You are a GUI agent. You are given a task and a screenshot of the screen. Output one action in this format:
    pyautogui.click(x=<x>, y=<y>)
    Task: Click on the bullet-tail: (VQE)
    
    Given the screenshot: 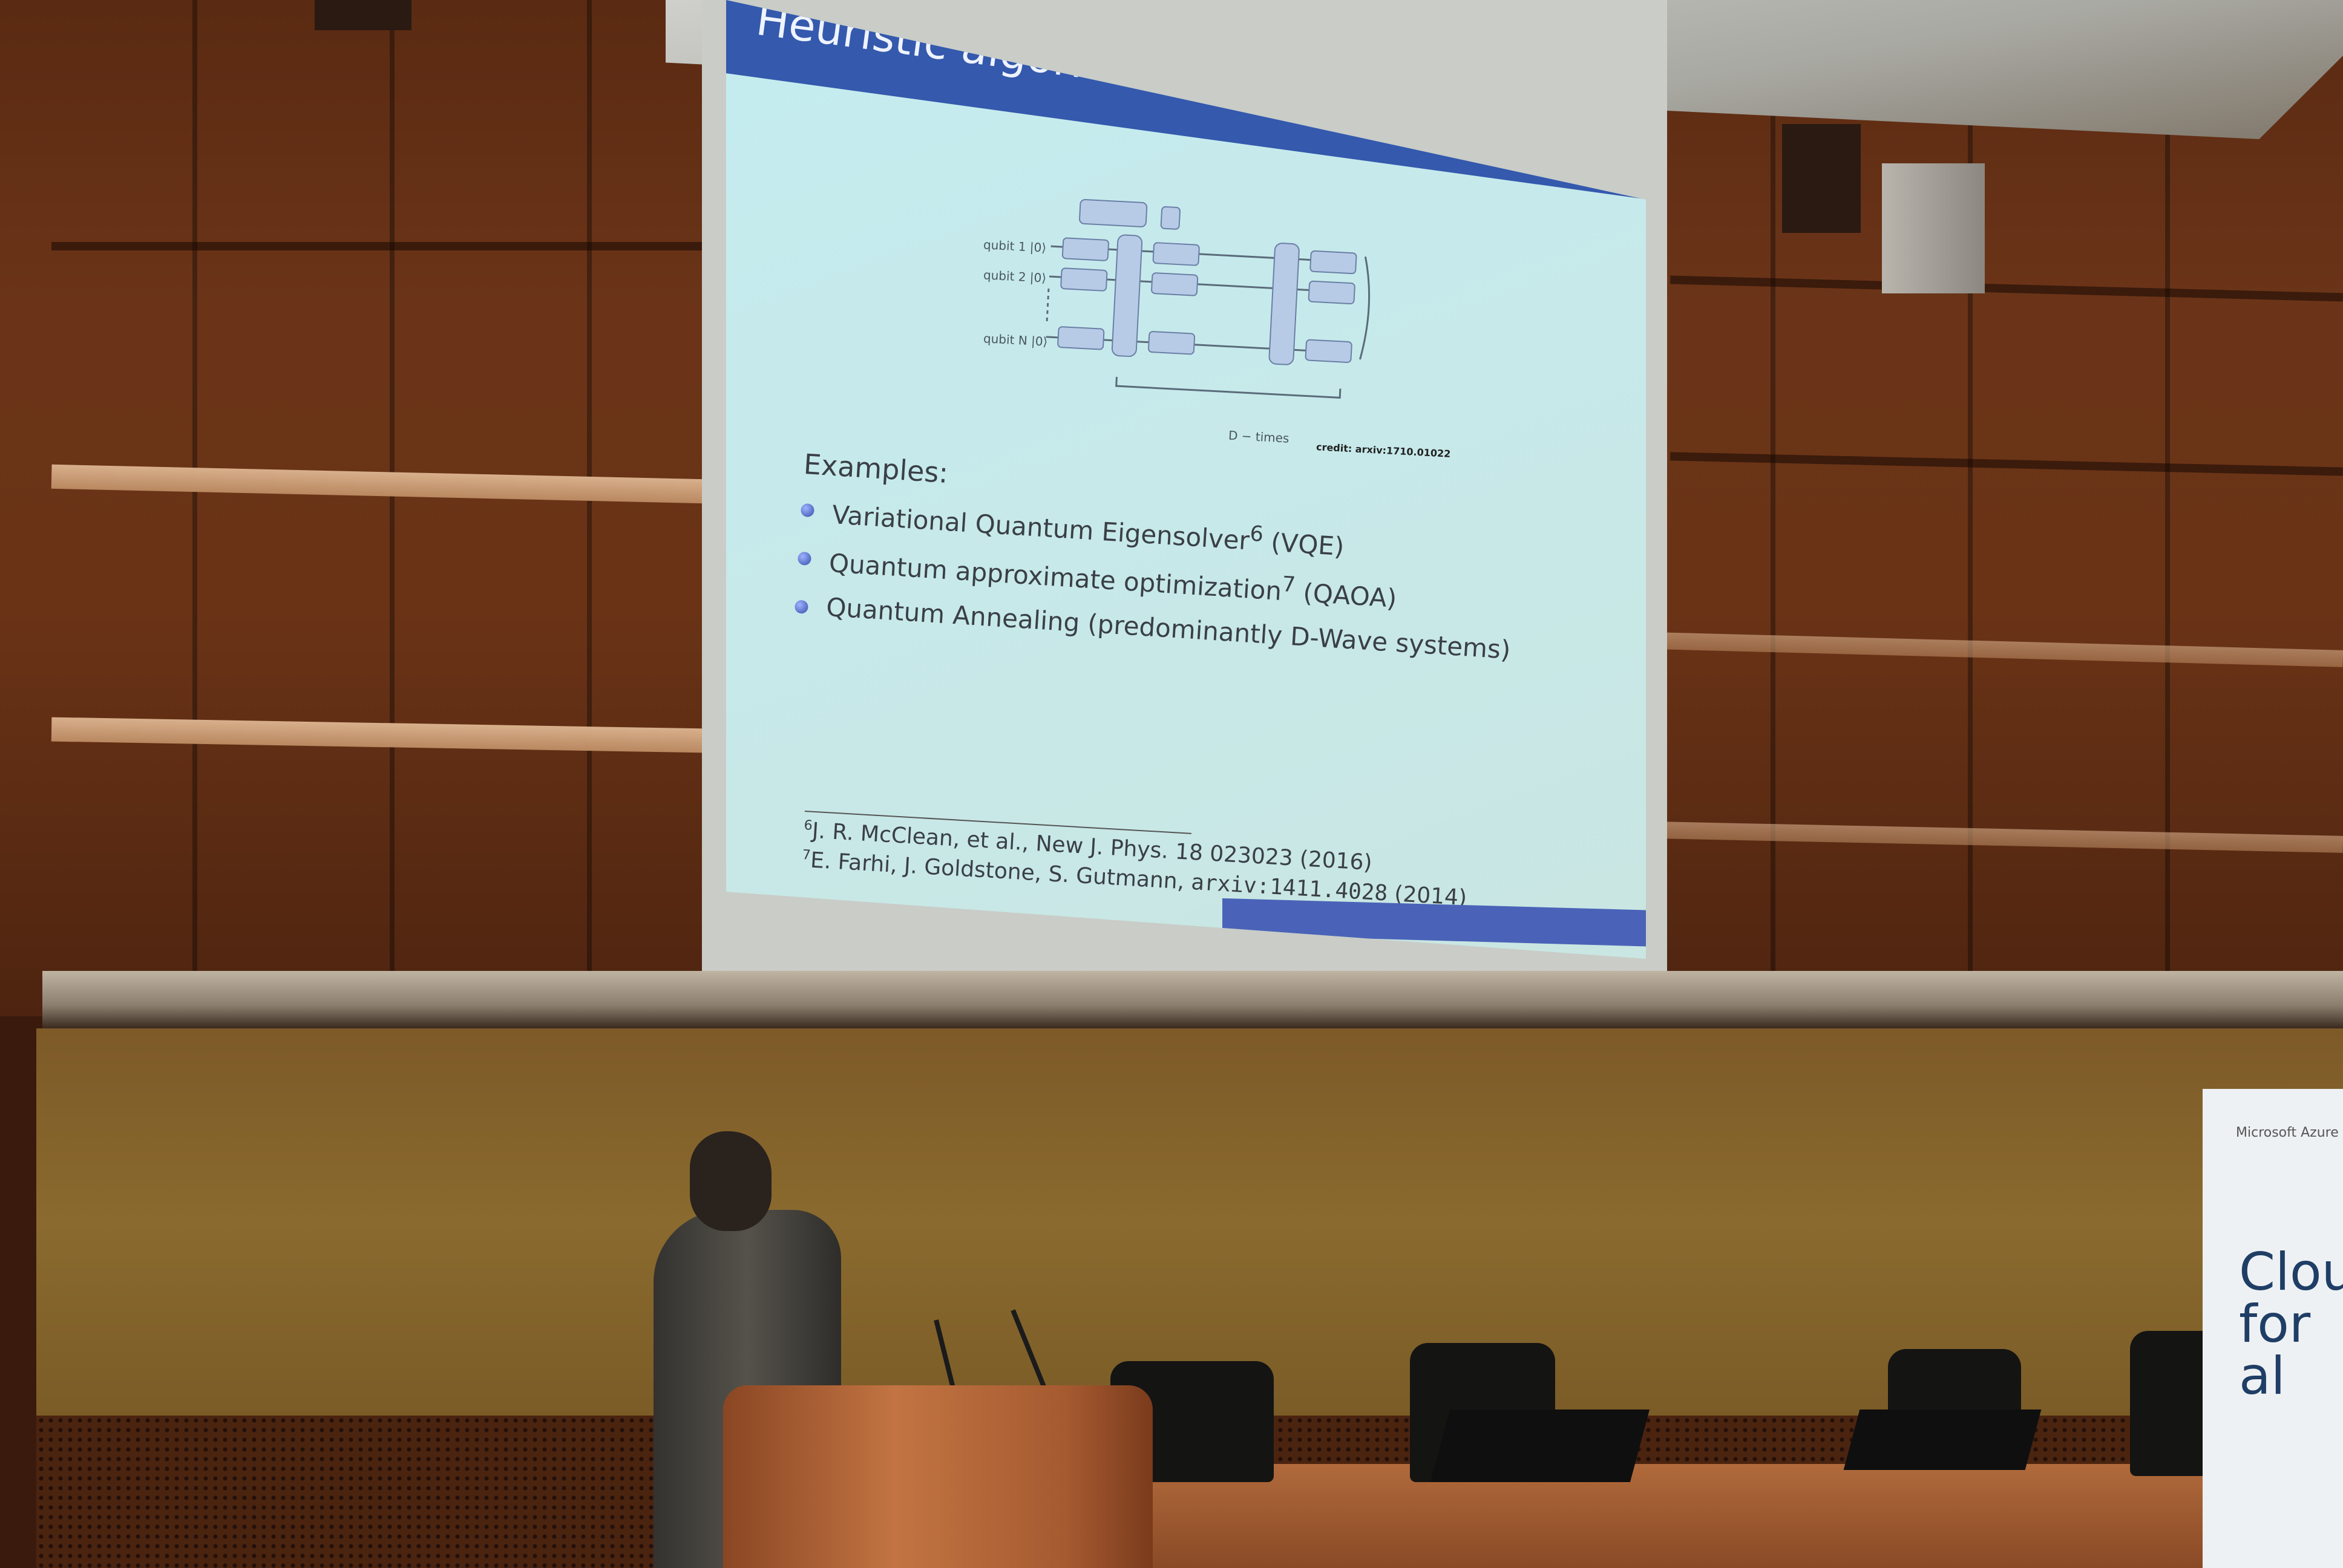 What is the action you would take?
    pyautogui.click(x=1303, y=544)
    